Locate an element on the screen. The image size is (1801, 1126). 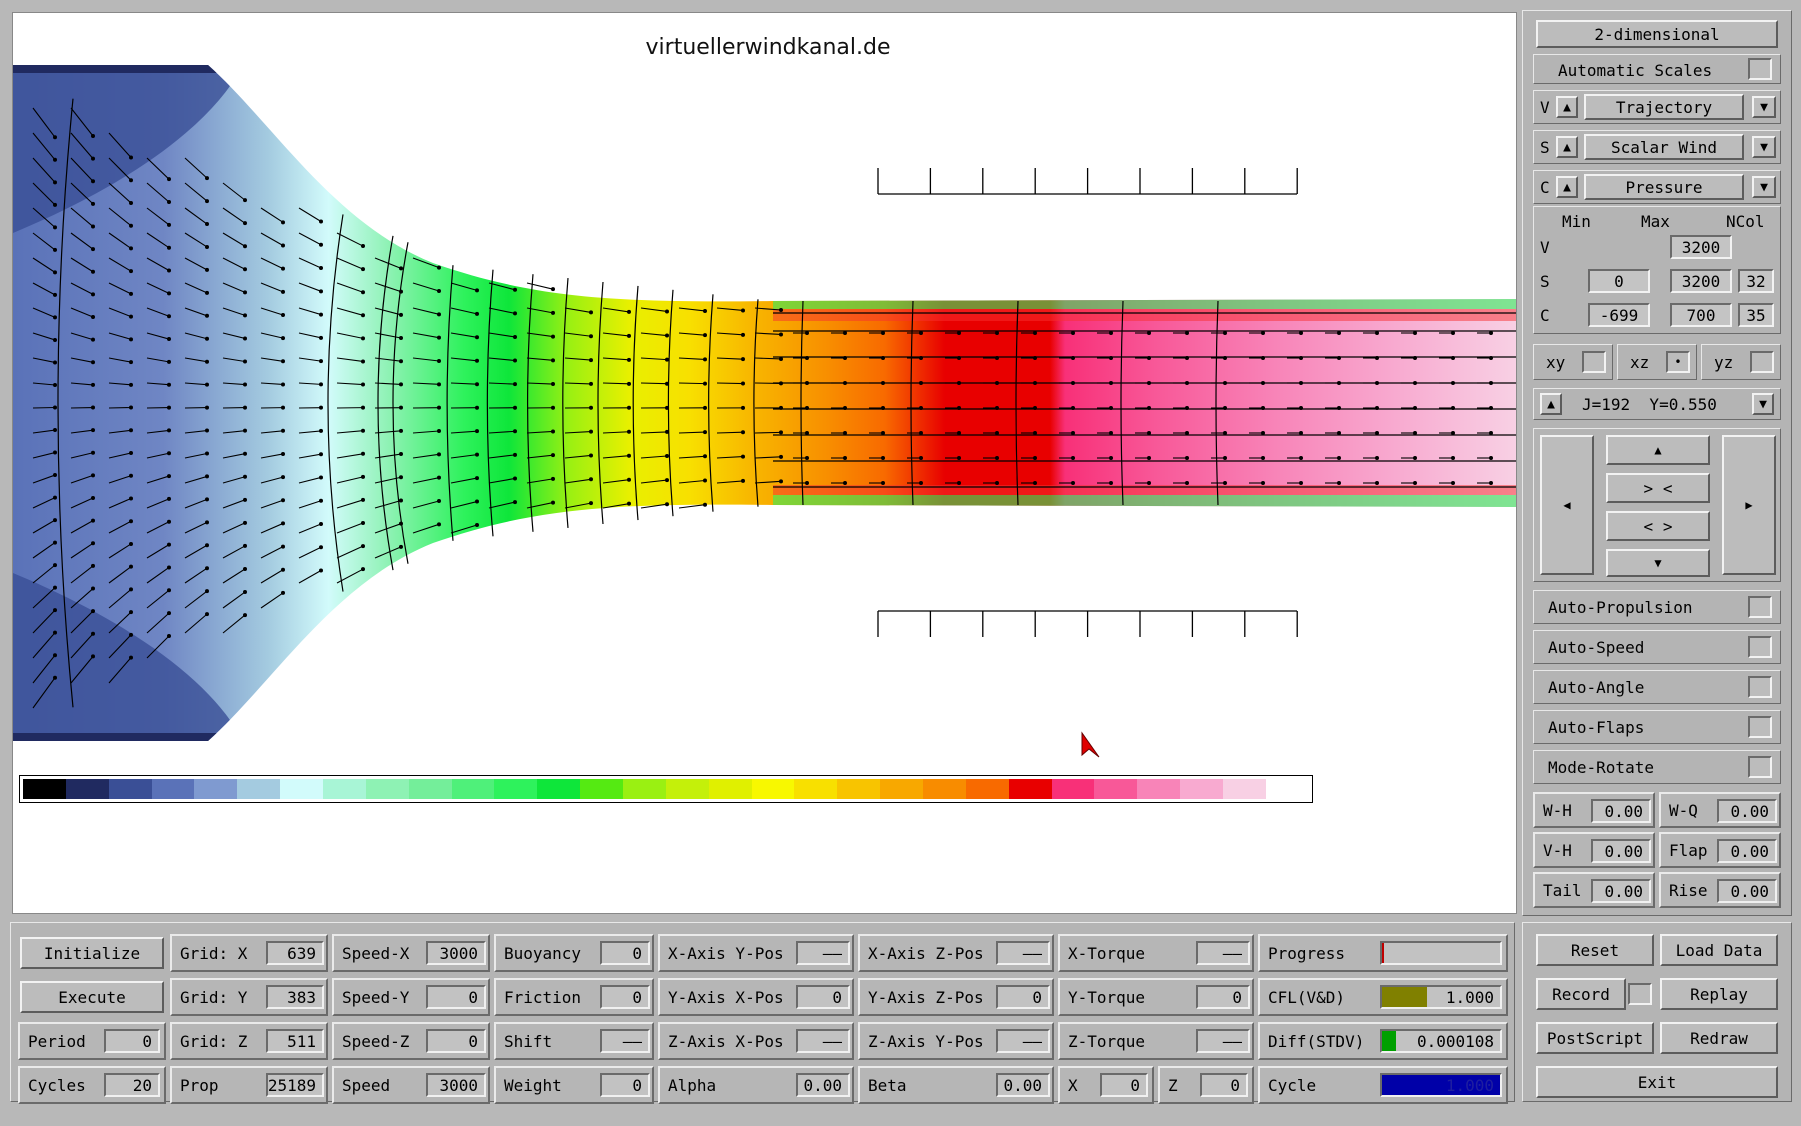
scale-max-field: 700 is located at coordinates (1701, 315).